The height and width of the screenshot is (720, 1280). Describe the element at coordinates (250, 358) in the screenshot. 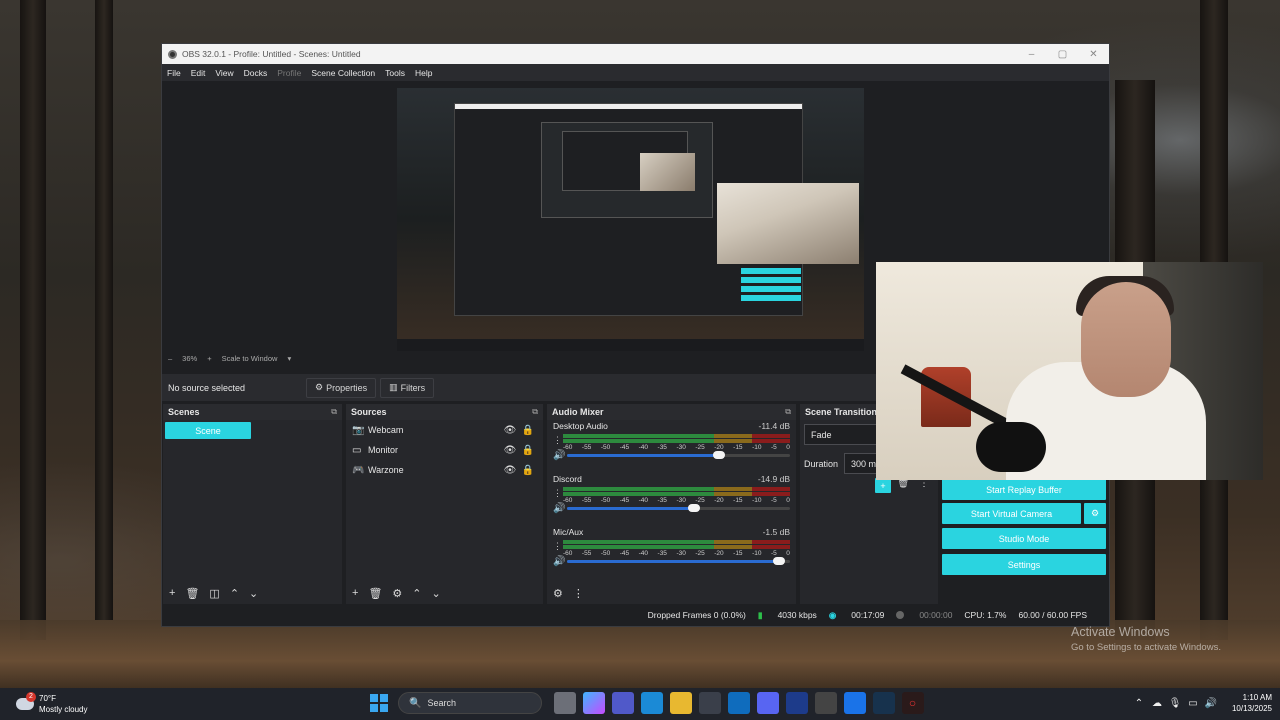

I see `scale-mode: Scale to Window` at that location.